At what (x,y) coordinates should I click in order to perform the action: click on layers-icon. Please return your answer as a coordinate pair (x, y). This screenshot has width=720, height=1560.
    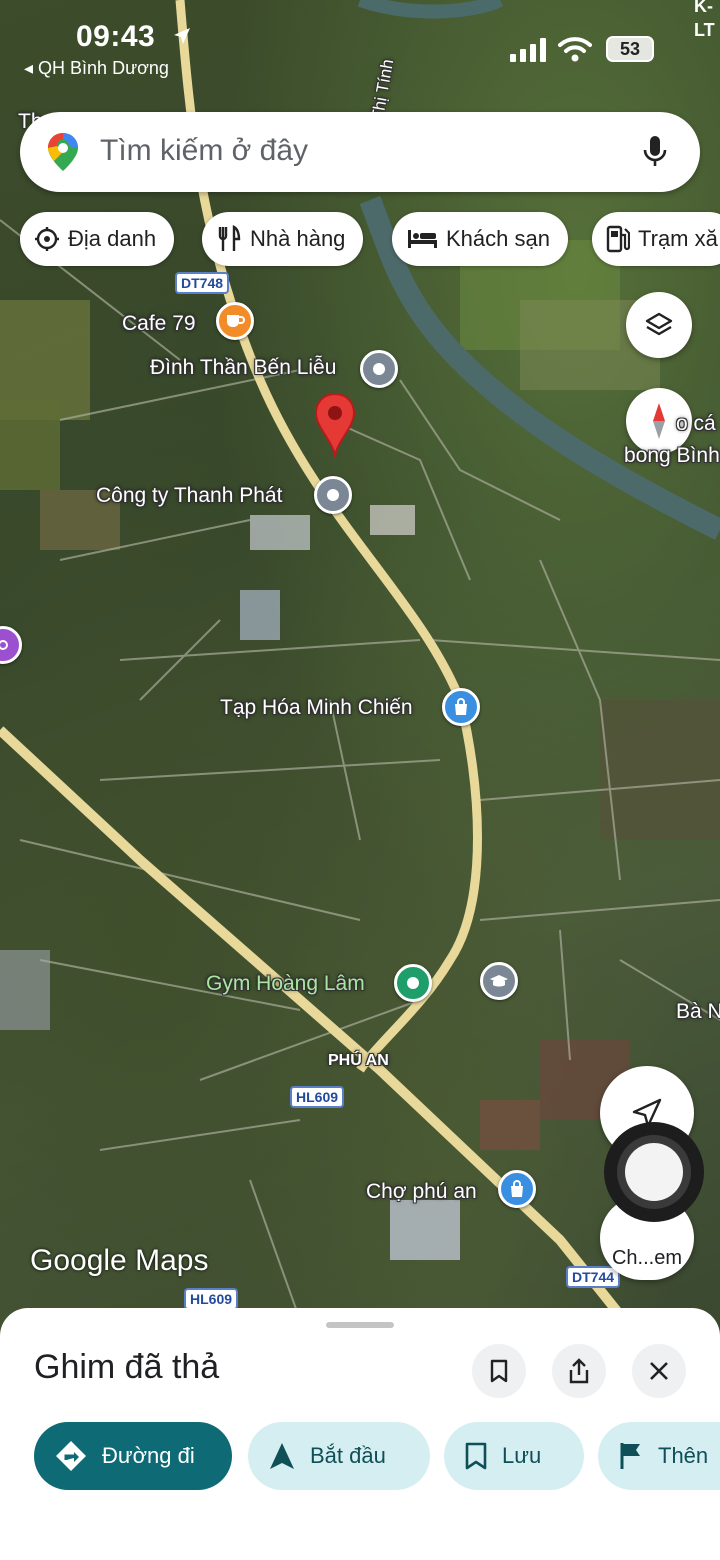
    Looking at the image, I should click on (659, 324).